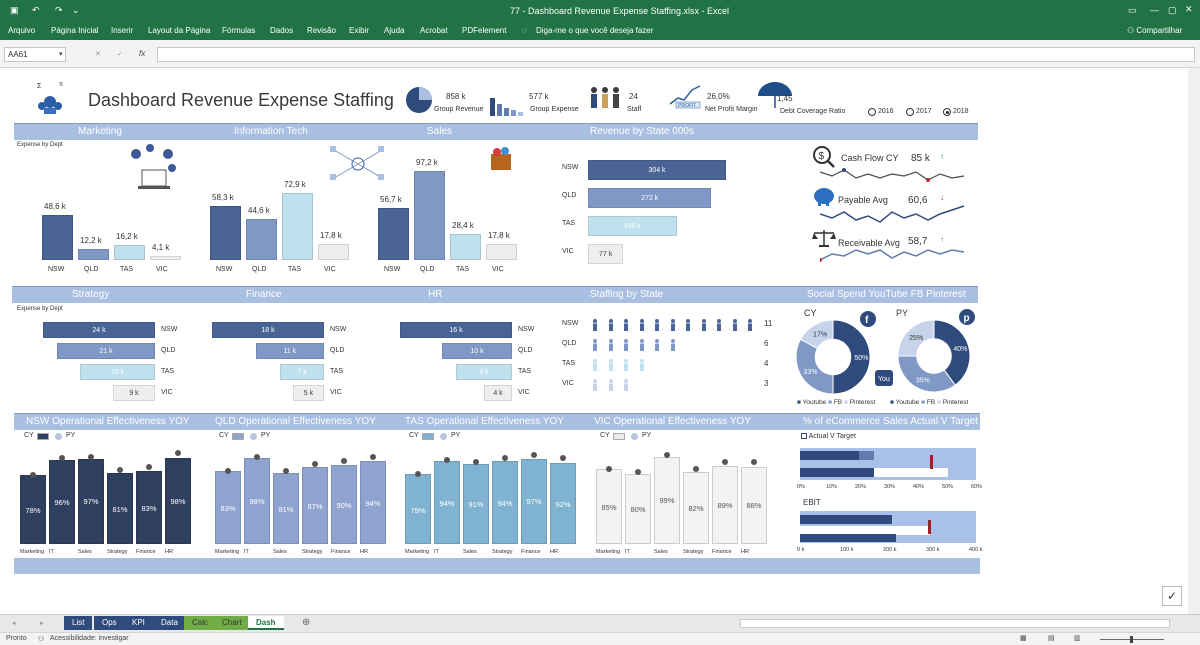  I want to click on section-tas-op: TAS Operational Effectiveness YOY, so click(484, 421).